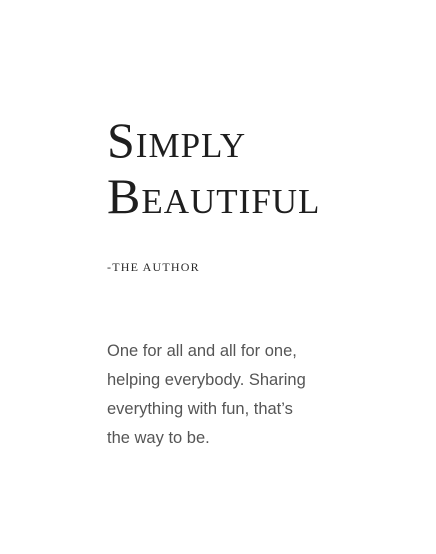  Describe the element at coordinates (158, 438) in the screenshot. I see `quote-body-line-4: the way to be.` at that location.